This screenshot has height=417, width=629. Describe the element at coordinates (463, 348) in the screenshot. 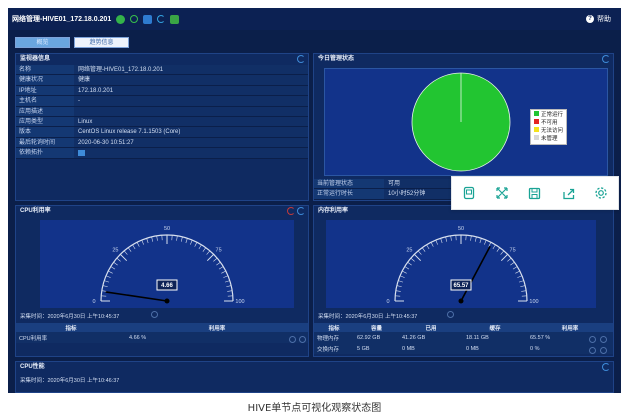

I see `table-row: 交换内存 5 GB 0 MB 0 MB 0 %` at that location.